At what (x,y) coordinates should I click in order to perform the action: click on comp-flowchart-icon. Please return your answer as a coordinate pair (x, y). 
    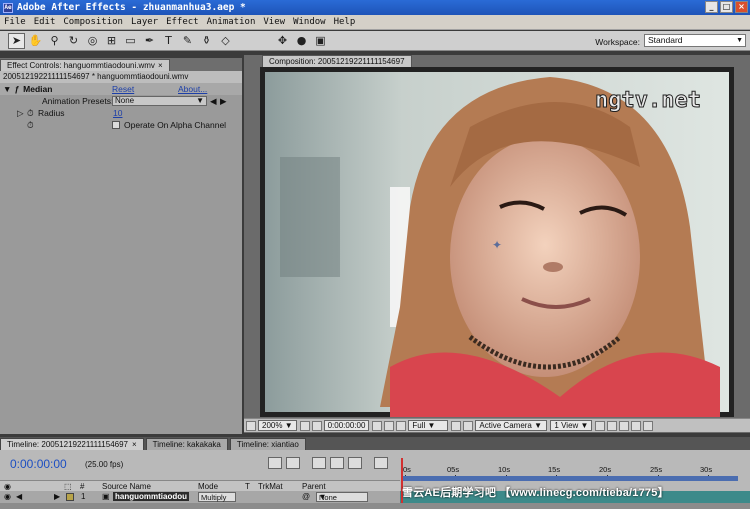
    Looking at the image, I should click on (636, 425).